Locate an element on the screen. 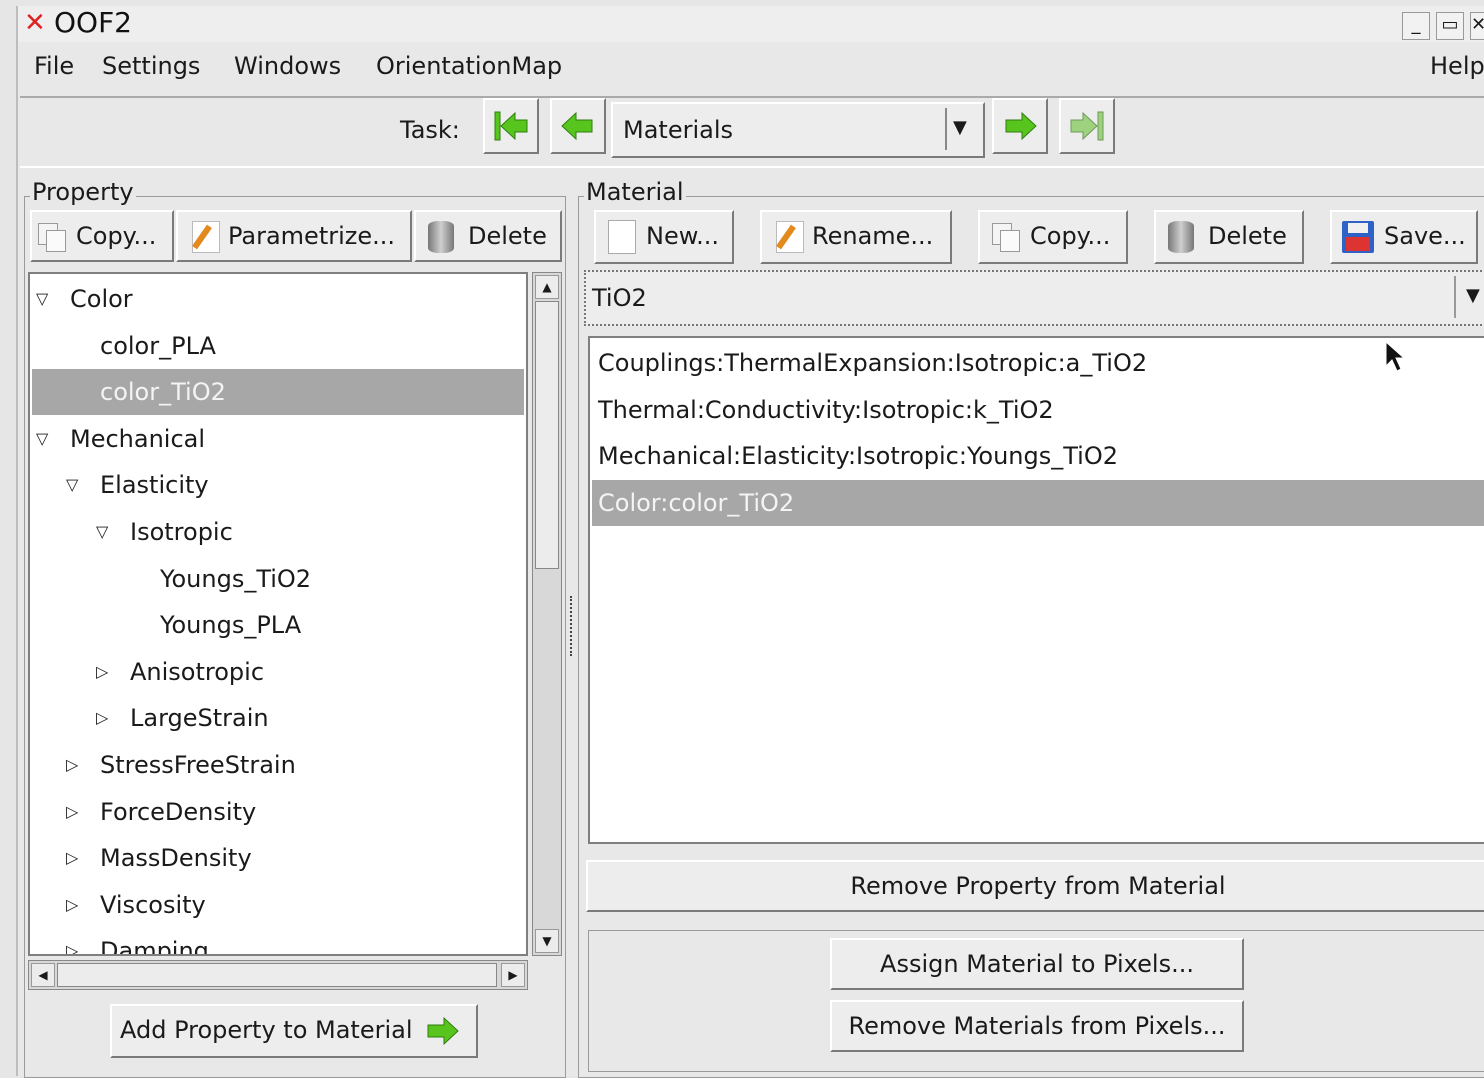  pane-resize-handle is located at coordinates (573, 626).